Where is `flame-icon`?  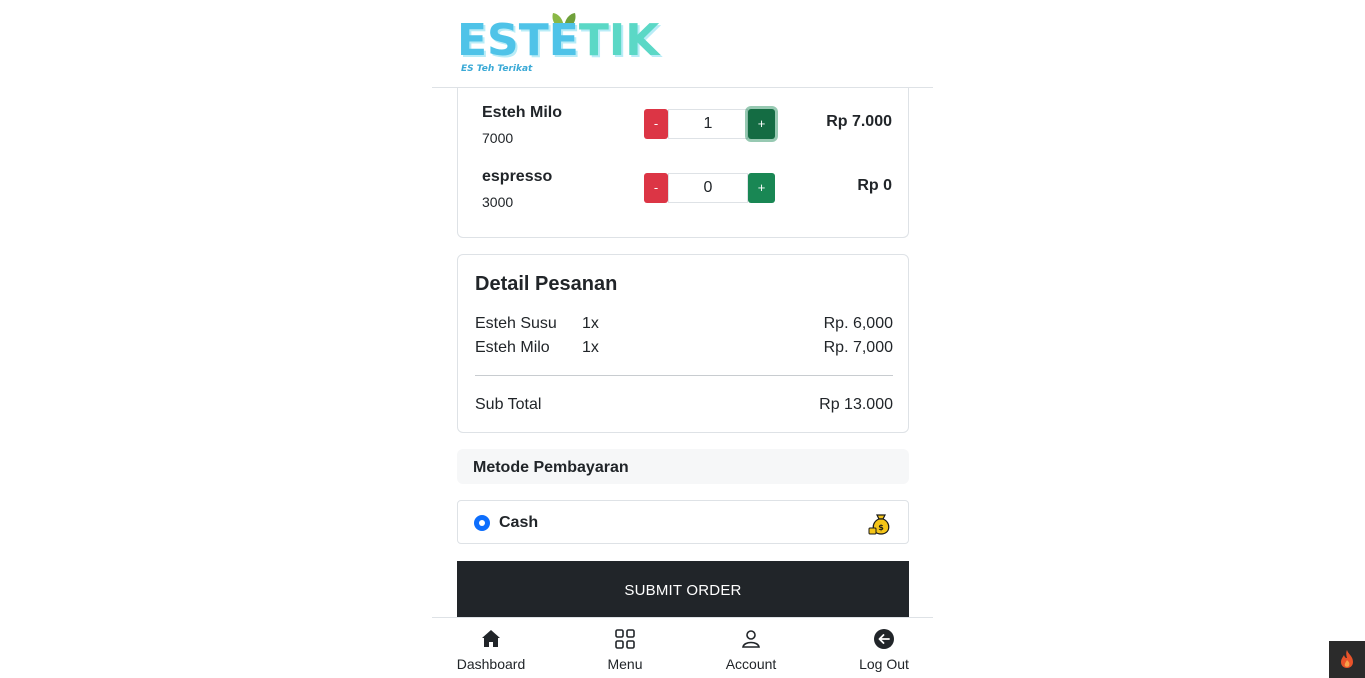 flame-icon is located at coordinates (1347, 659).